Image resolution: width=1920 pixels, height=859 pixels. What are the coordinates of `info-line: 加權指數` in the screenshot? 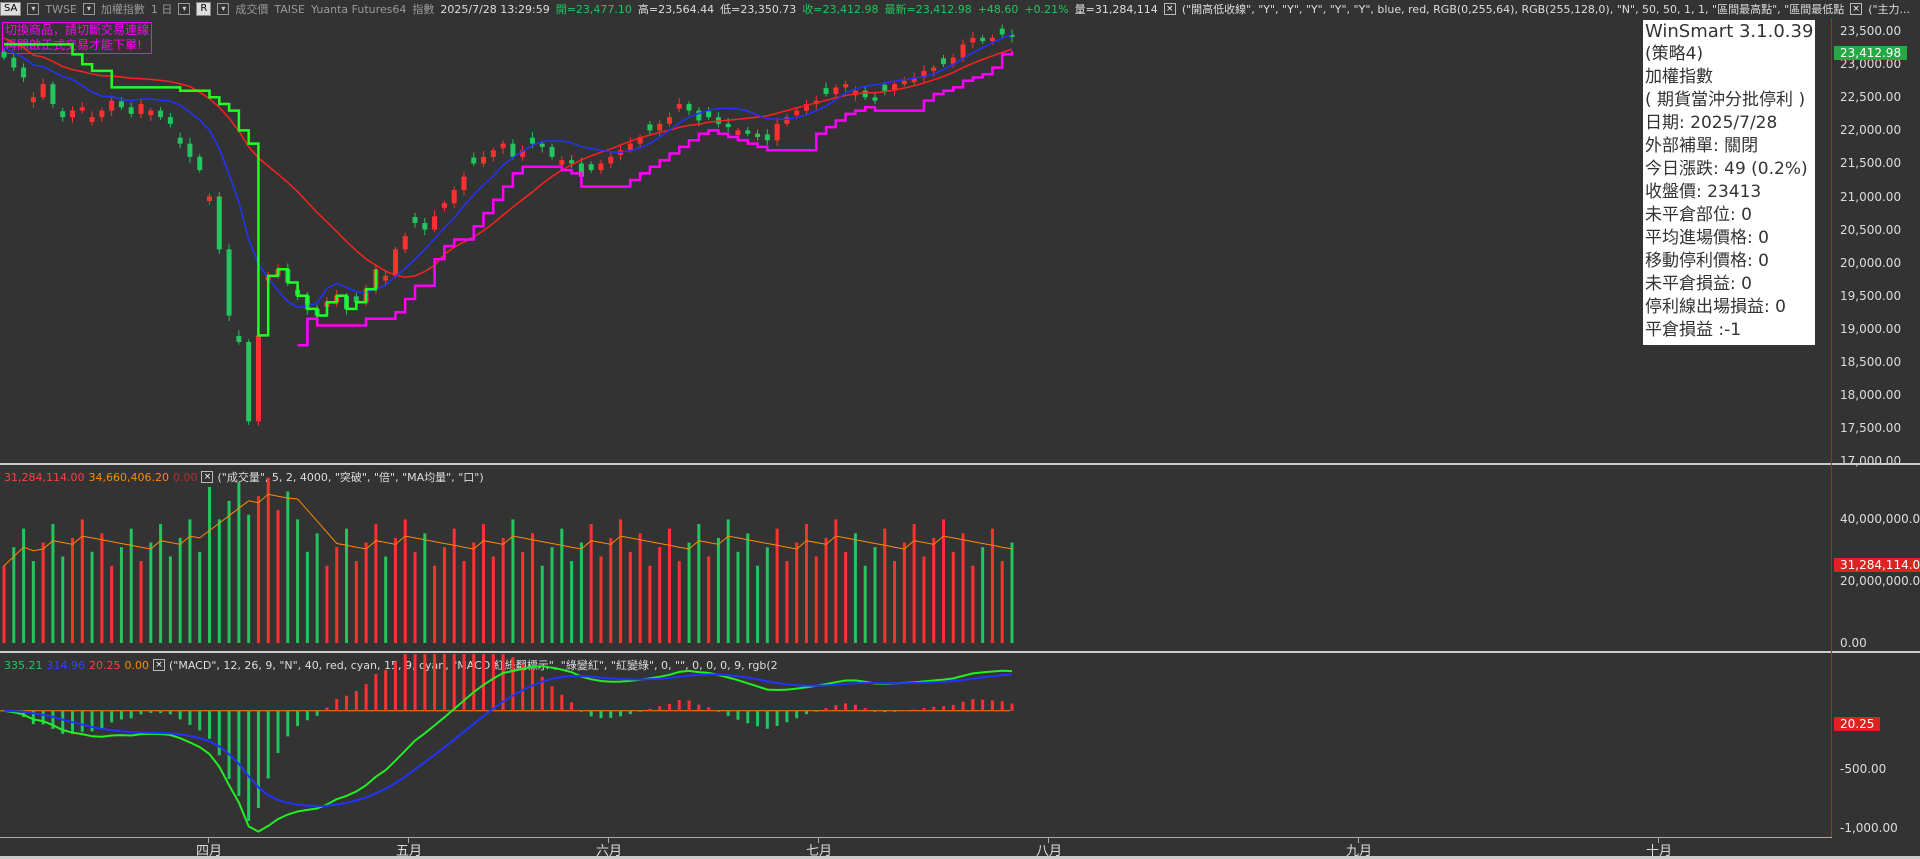 It's located at (1679, 77).